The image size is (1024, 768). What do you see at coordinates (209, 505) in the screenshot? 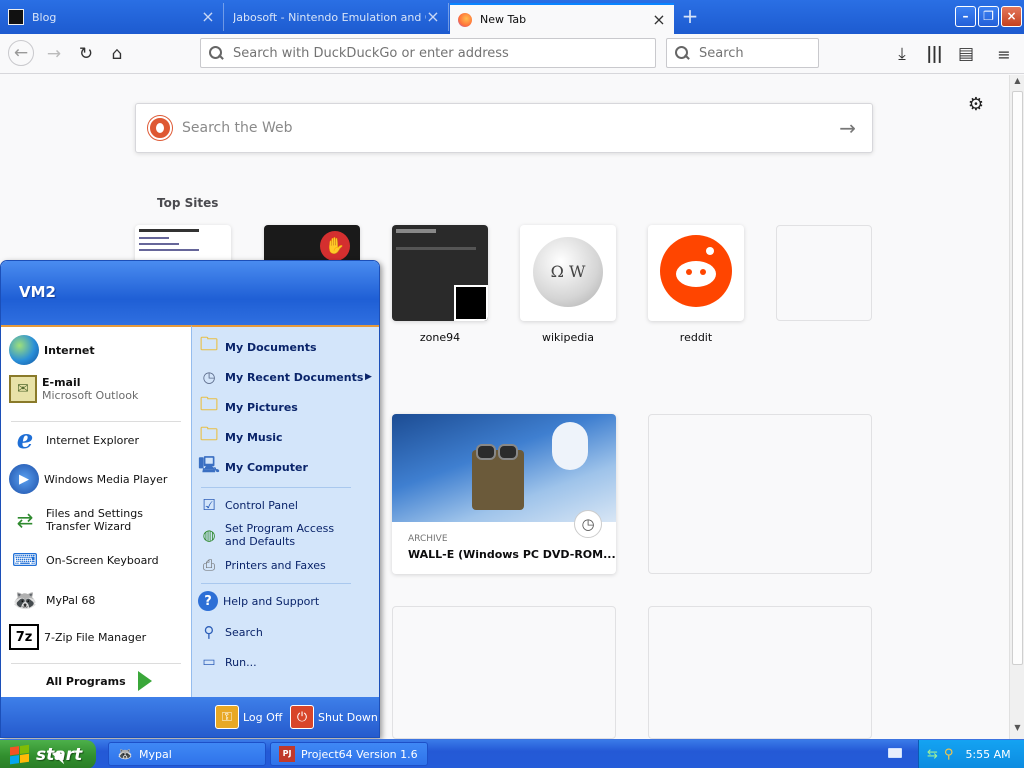
I see `control-panel-icon: ☑` at bounding box center [209, 505].